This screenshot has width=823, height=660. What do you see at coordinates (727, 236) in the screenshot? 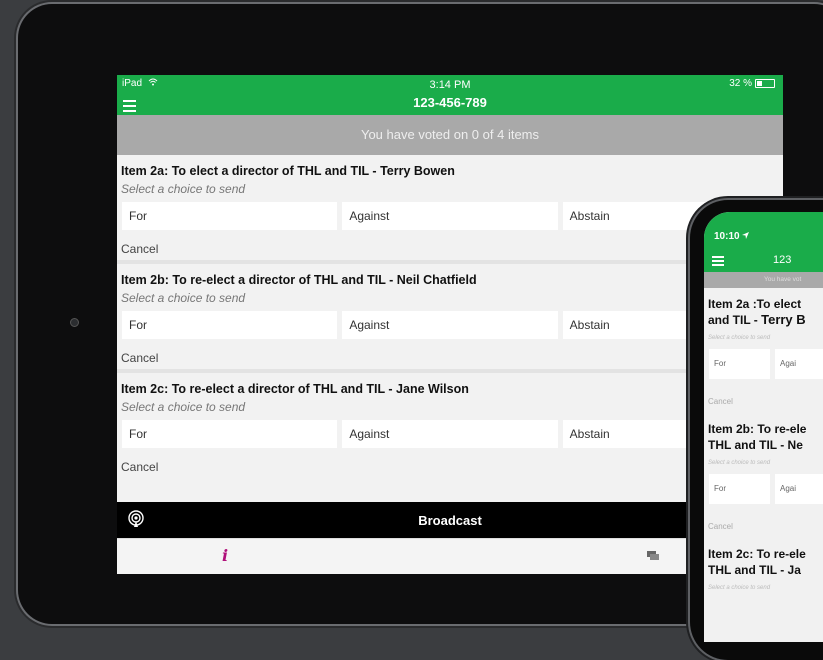
I see `iphone-time-text: 10:10` at bounding box center [727, 236].